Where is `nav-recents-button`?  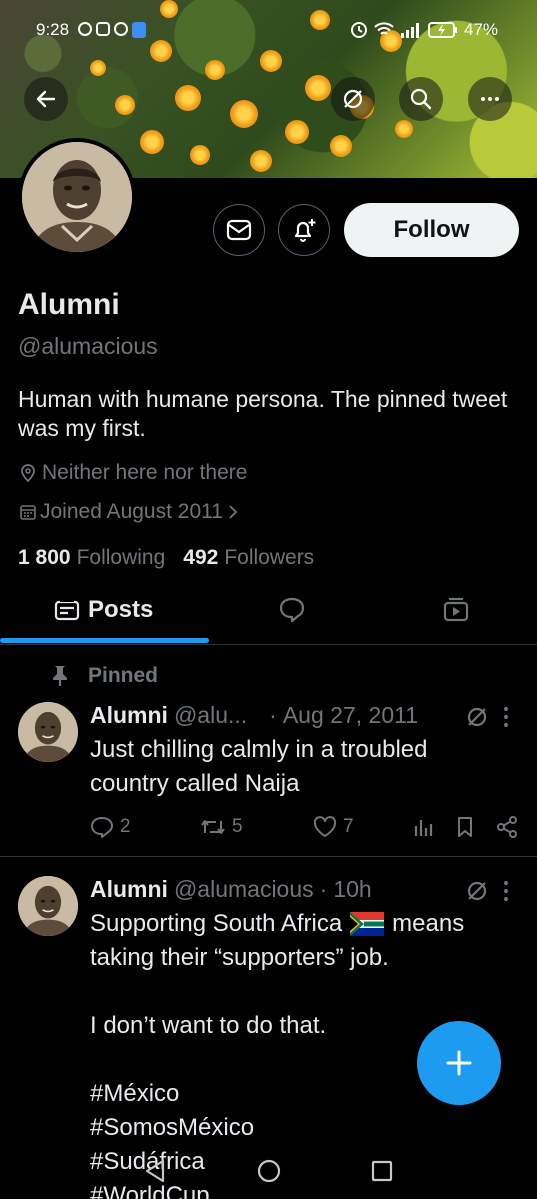
nav-recents-button is located at coordinates (382, 1173).